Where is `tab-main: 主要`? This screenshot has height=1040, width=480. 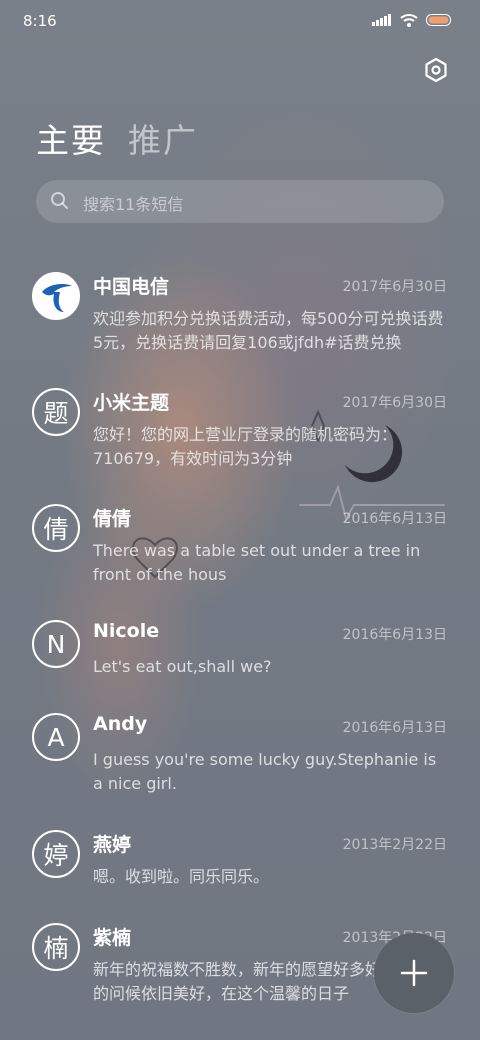
tab-main: 主要 is located at coordinates (71, 138).